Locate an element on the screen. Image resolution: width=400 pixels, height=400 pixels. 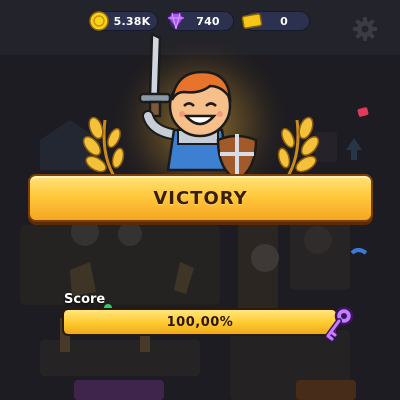
tickets-counter: 0 is located at coordinates (275, 21).